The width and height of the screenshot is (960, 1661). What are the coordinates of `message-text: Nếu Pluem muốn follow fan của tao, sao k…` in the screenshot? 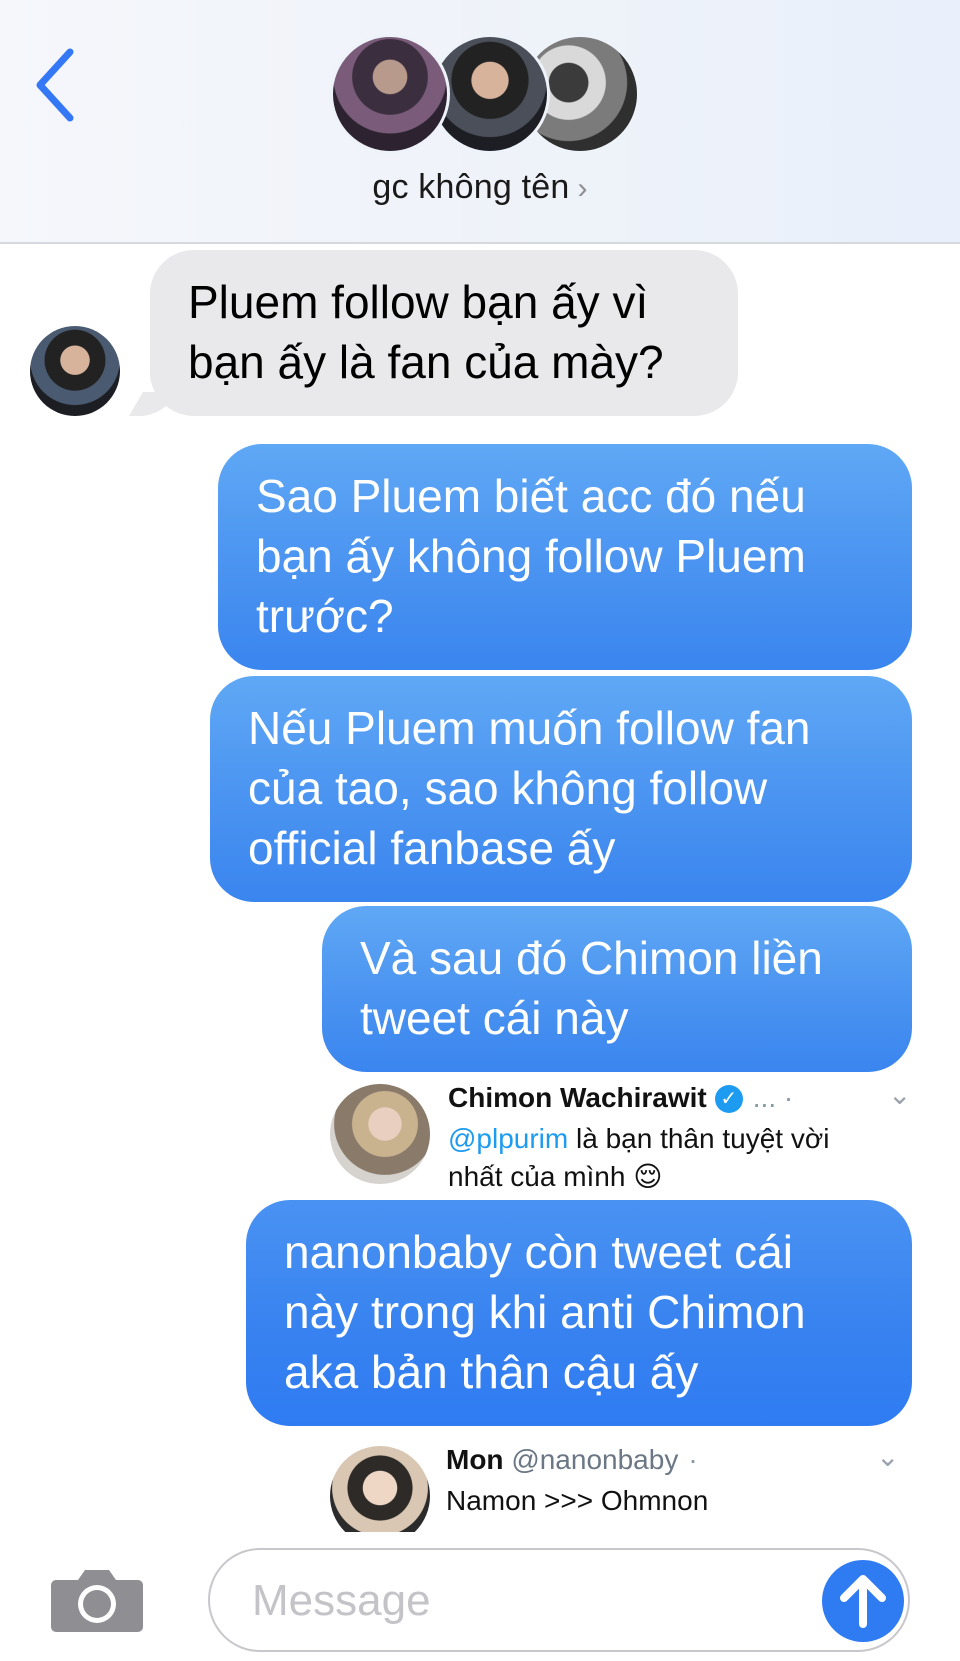 It's located at (529, 788).